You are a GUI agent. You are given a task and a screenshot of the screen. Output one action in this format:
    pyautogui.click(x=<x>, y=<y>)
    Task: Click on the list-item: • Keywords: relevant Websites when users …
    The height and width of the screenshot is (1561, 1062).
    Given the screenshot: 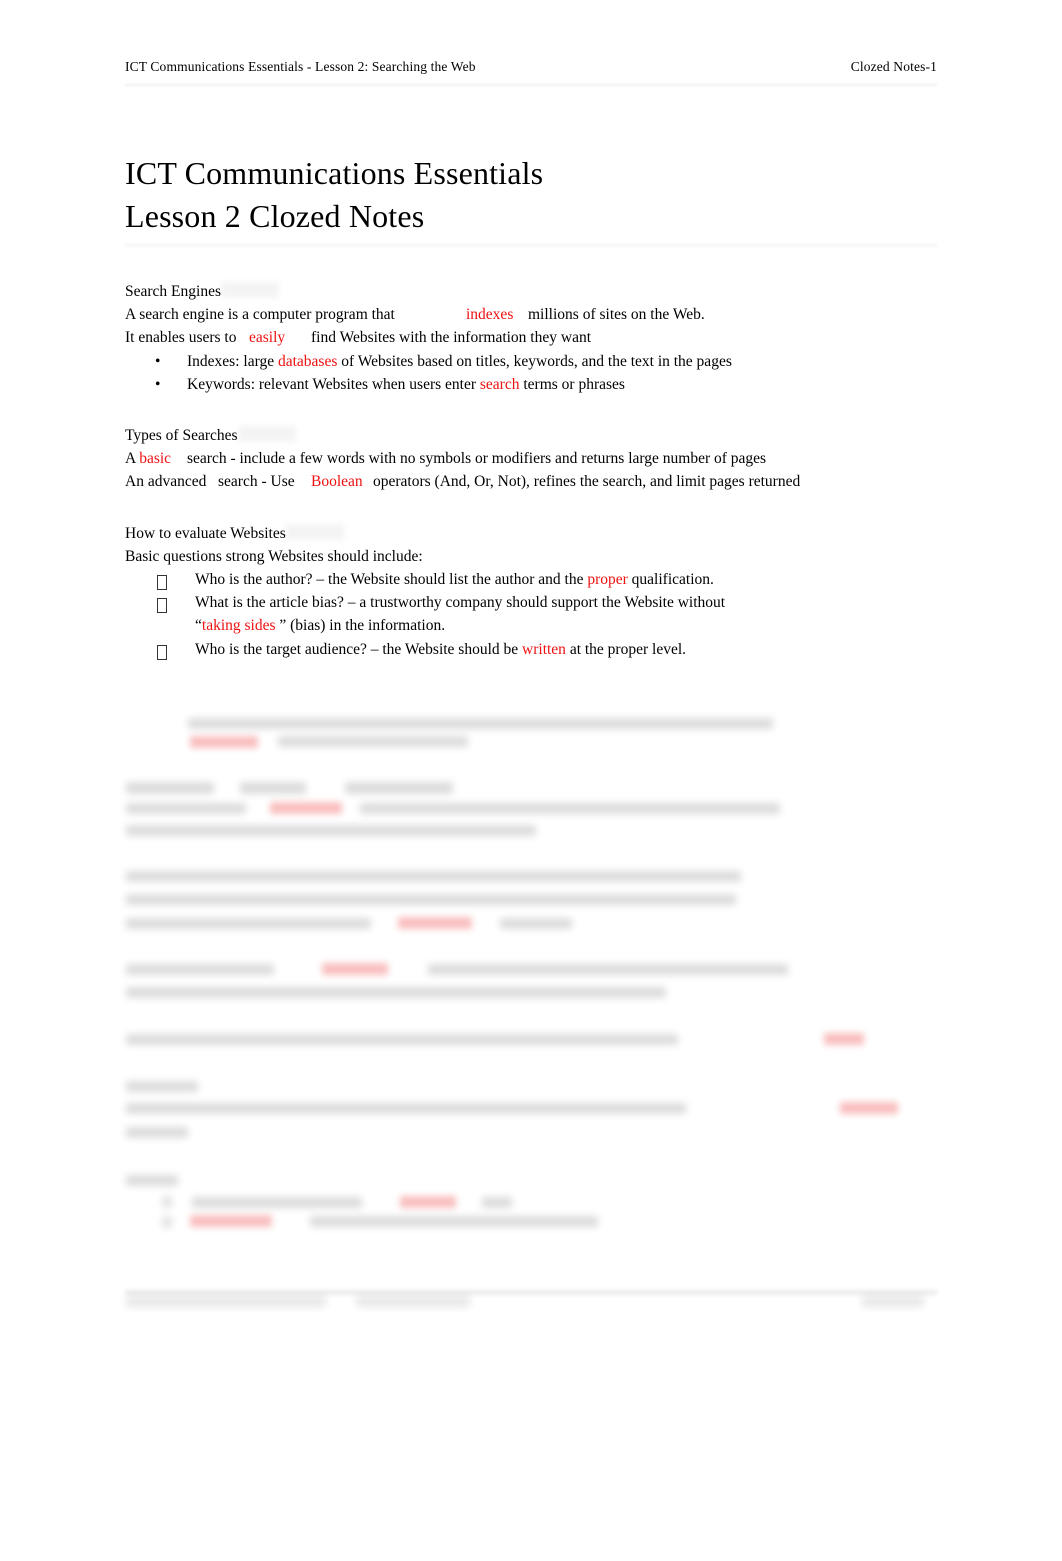 What is the action you would take?
    pyautogui.click(x=535, y=384)
    